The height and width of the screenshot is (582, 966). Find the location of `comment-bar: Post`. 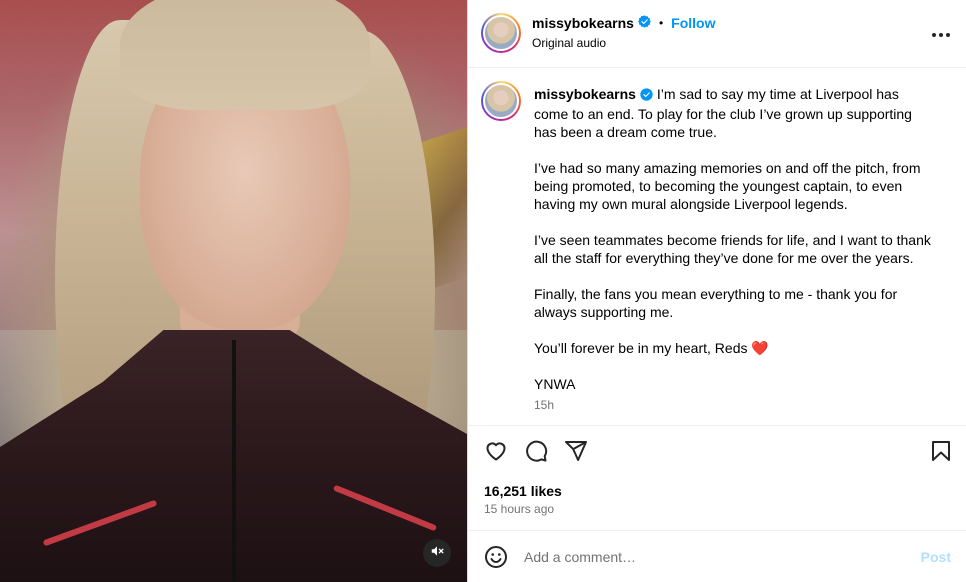

comment-bar: Post is located at coordinates (717, 556).